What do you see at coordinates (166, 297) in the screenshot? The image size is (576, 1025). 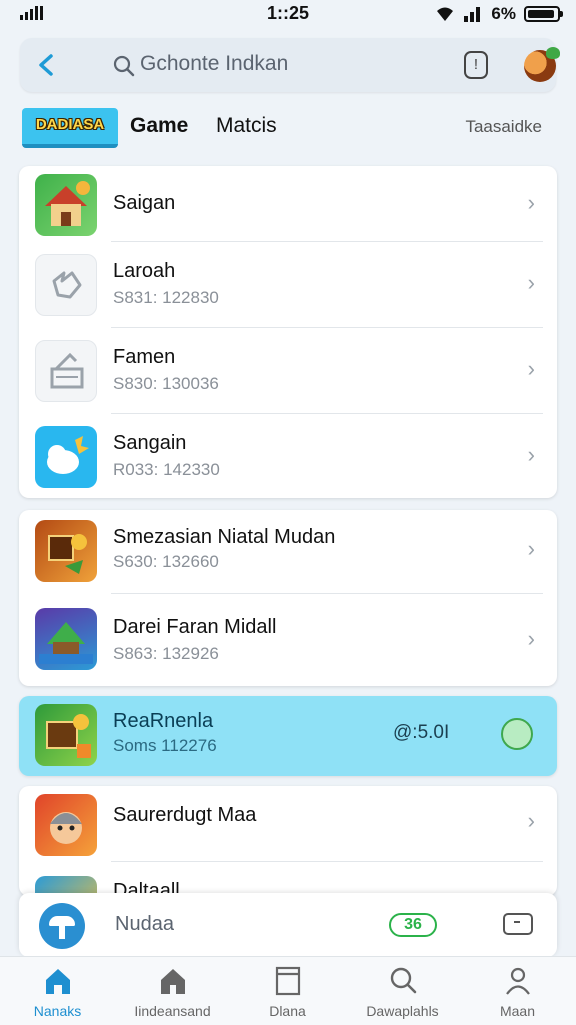 I see `item-subtitle: S831: 122830` at bounding box center [166, 297].